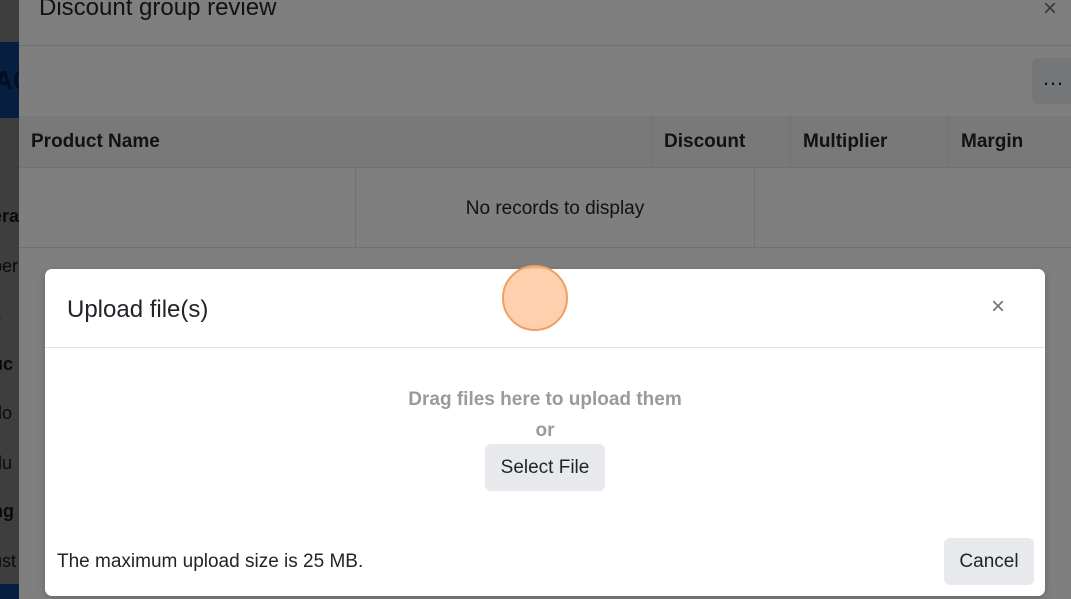 This screenshot has width=1071, height=599. What do you see at coordinates (998, 307) in the screenshot?
I see `close-icon: ×` at bounding box center [998, 307].